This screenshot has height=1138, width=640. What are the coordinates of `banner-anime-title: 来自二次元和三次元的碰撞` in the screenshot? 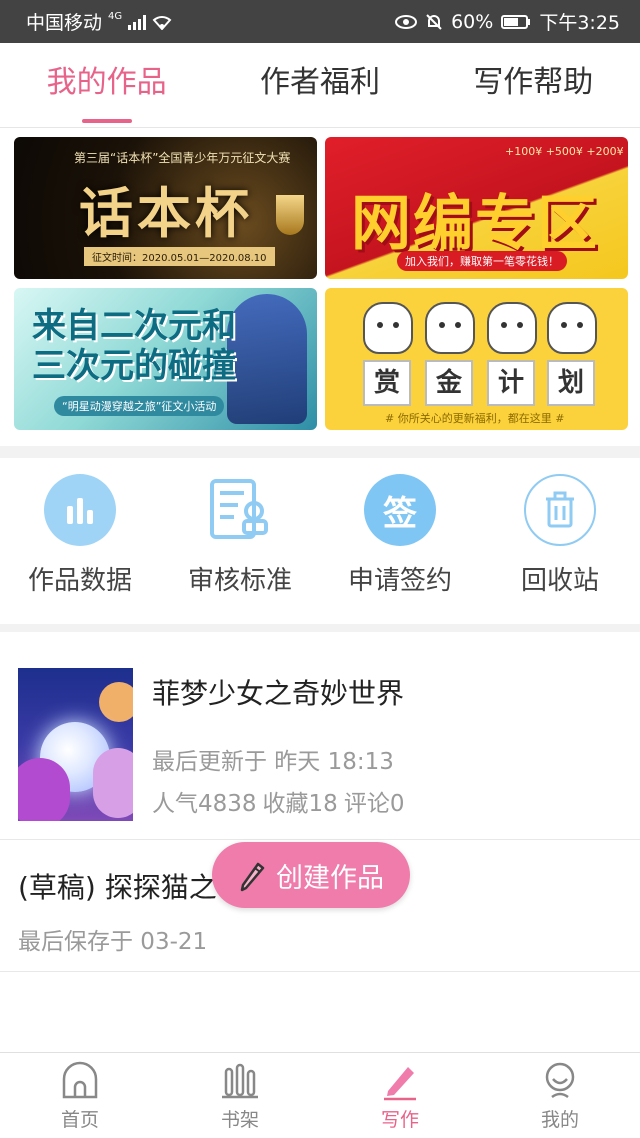 It's located at (134, 346).